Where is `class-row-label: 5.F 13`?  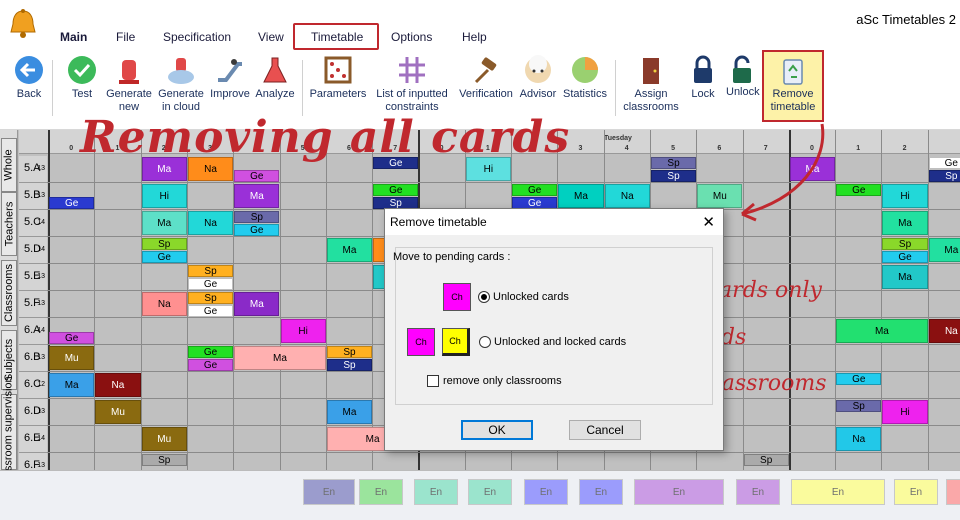
class-row-label: 5.F 13 is located at coordinates (33, 304).